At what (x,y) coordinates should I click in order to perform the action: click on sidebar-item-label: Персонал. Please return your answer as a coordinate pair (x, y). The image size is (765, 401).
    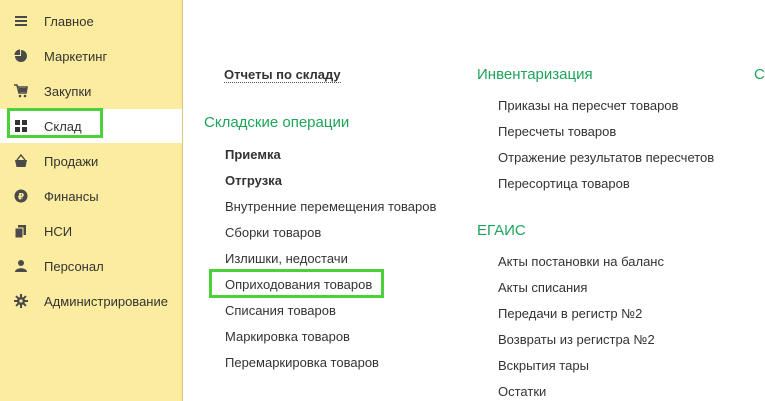
    Looking at the image, I should click on (74, 266).